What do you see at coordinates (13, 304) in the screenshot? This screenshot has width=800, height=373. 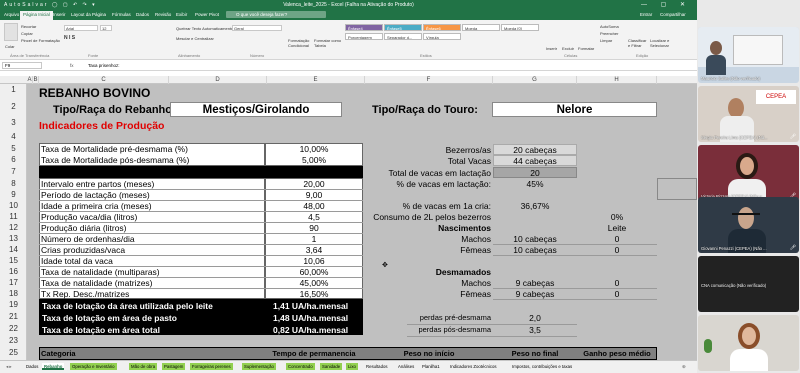 I see `row-header: 19` at bounding box center [13, 304].